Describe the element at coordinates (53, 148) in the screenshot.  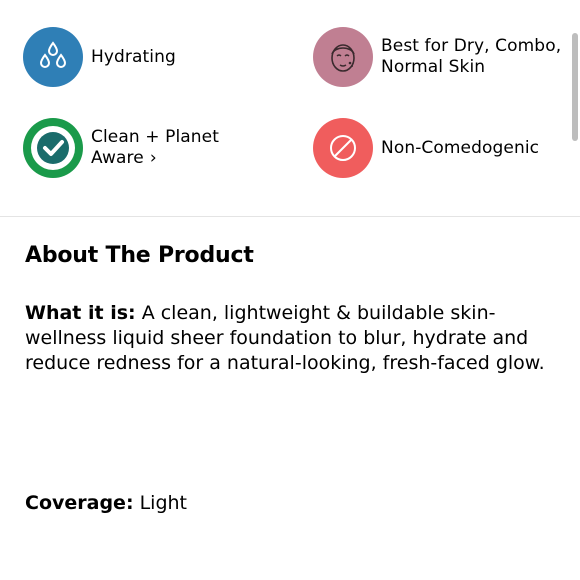
I see `checkmark-icon` at that location.